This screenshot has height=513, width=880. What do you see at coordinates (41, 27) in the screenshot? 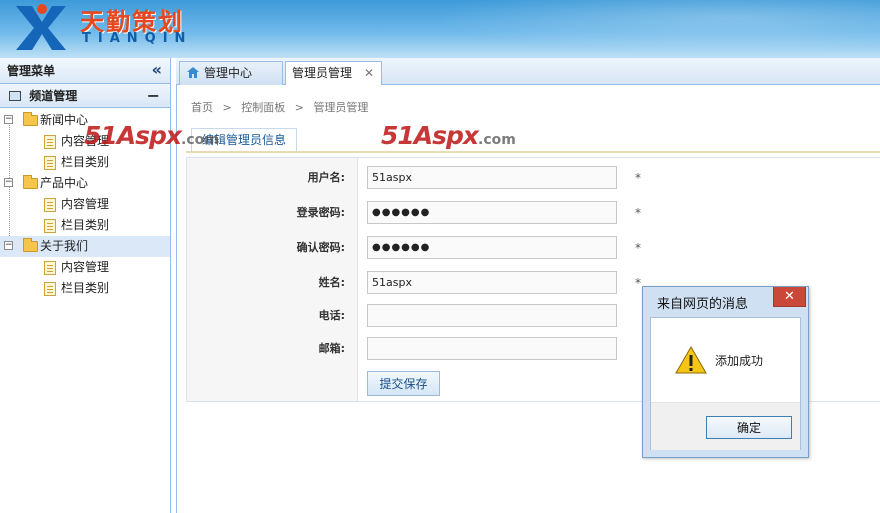
I see `logo-icon` at bounding box center [41, 27].